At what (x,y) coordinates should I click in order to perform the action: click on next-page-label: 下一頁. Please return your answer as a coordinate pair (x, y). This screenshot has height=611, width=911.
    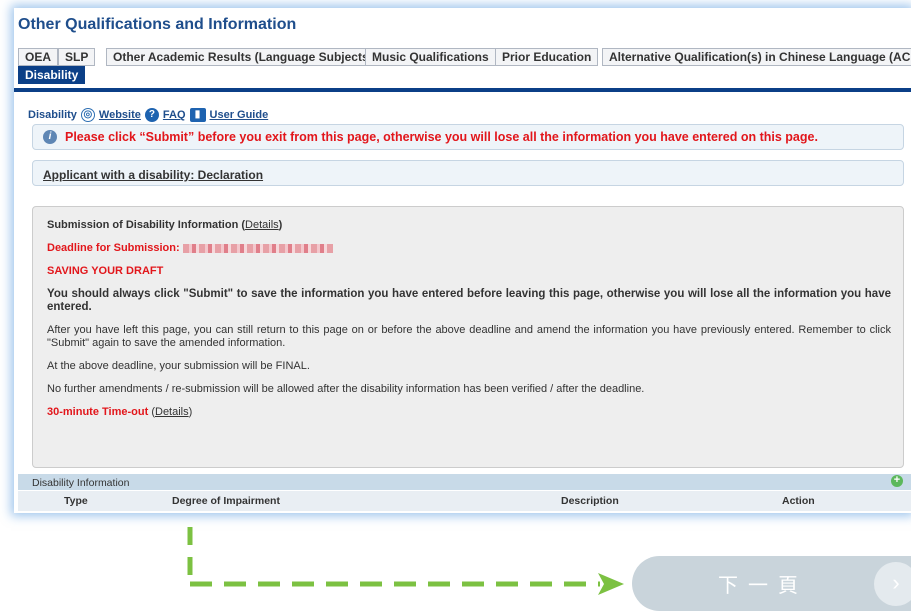
    Looking at the image, I should click on (763, 585).